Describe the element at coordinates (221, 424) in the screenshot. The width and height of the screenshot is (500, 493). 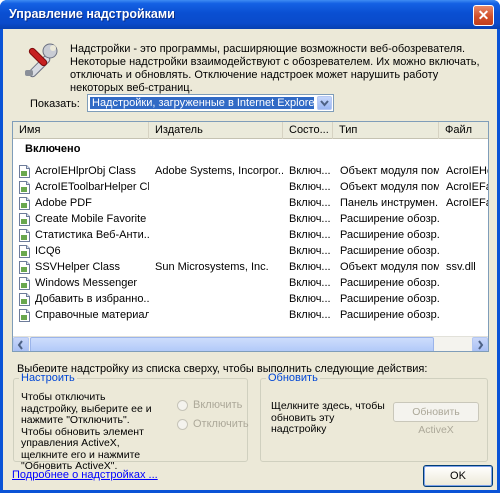
I see `disable-radio-label: Отключить` at that location.